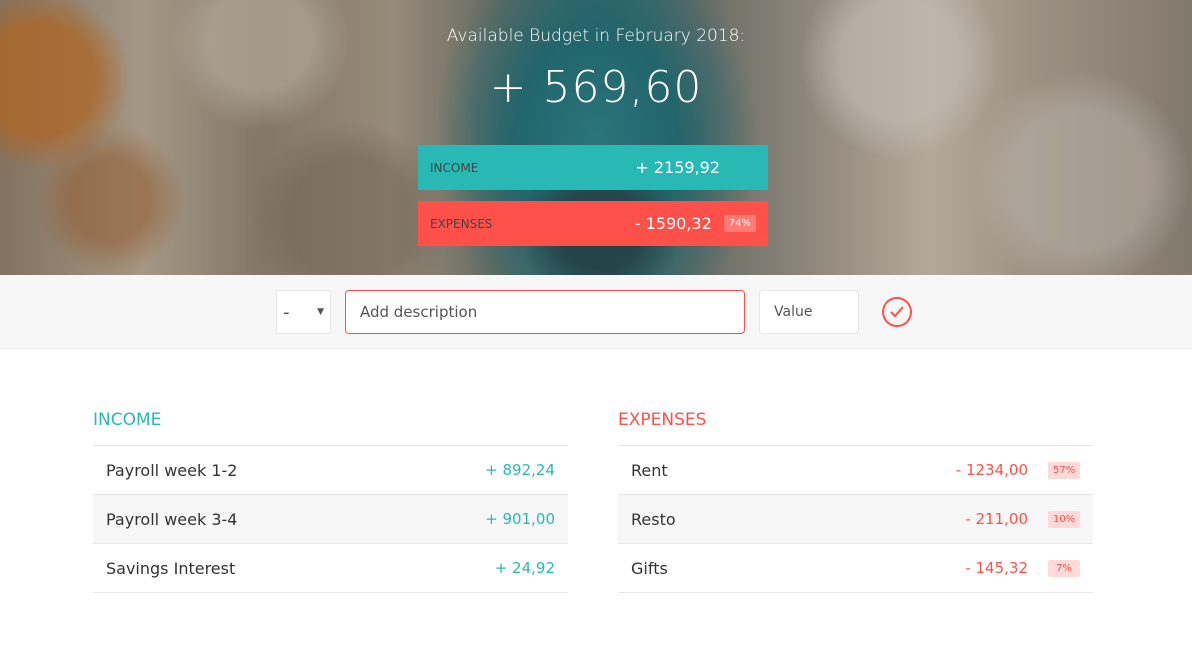 The width and height of the screenshot is (1192, 670). Describe the element at coordinates (653, 519) in the screenshot. I see `item-description: Resto` at that location.